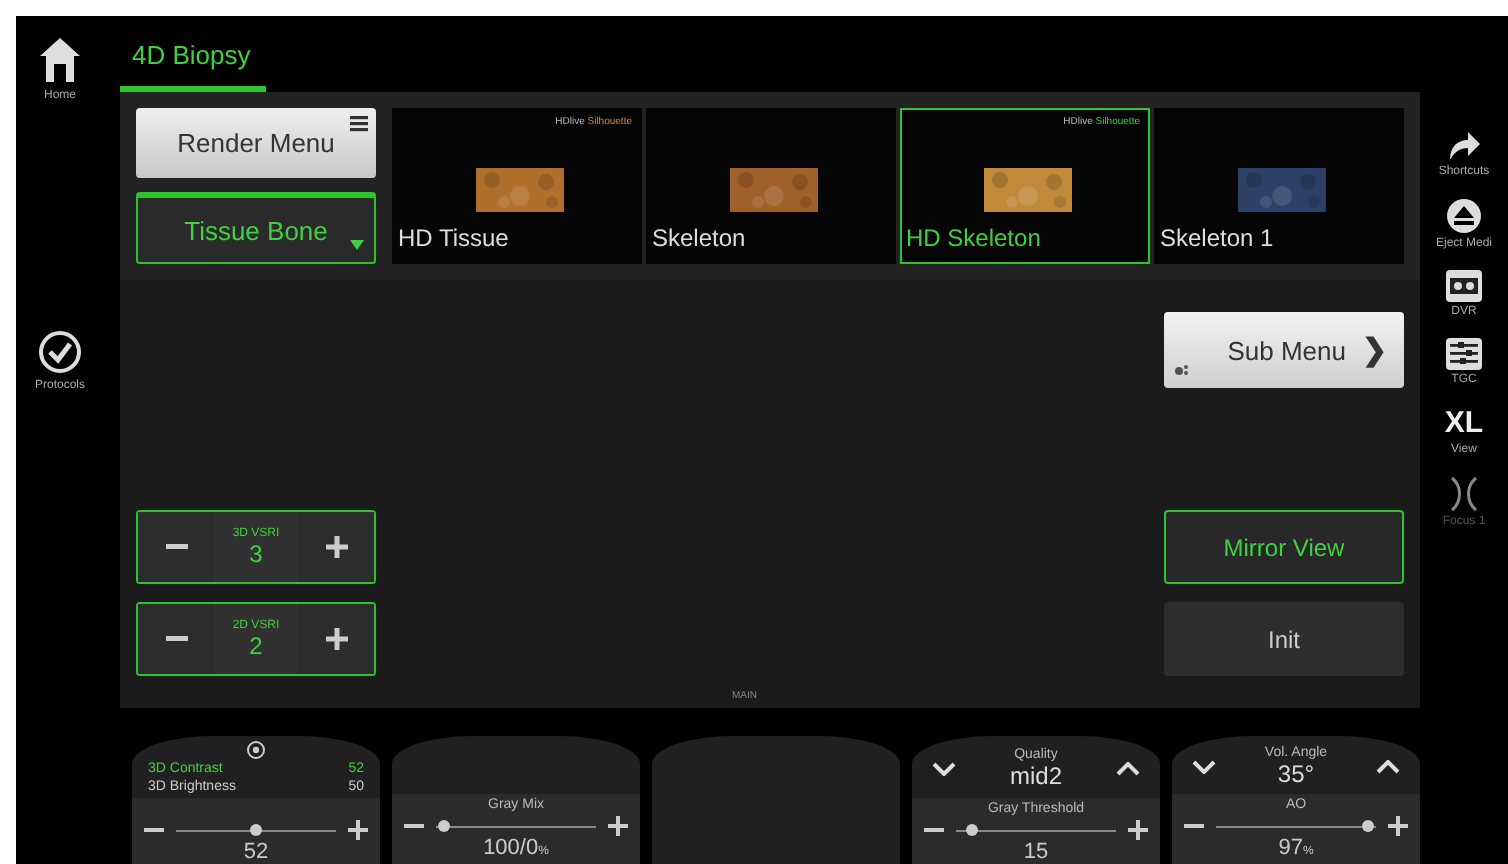 The image size is (1508, 864). What do you see at coordinates (1464, 423) in the screenshot?
I see `view-size-button: XL` at bounding box center [1464, 423].